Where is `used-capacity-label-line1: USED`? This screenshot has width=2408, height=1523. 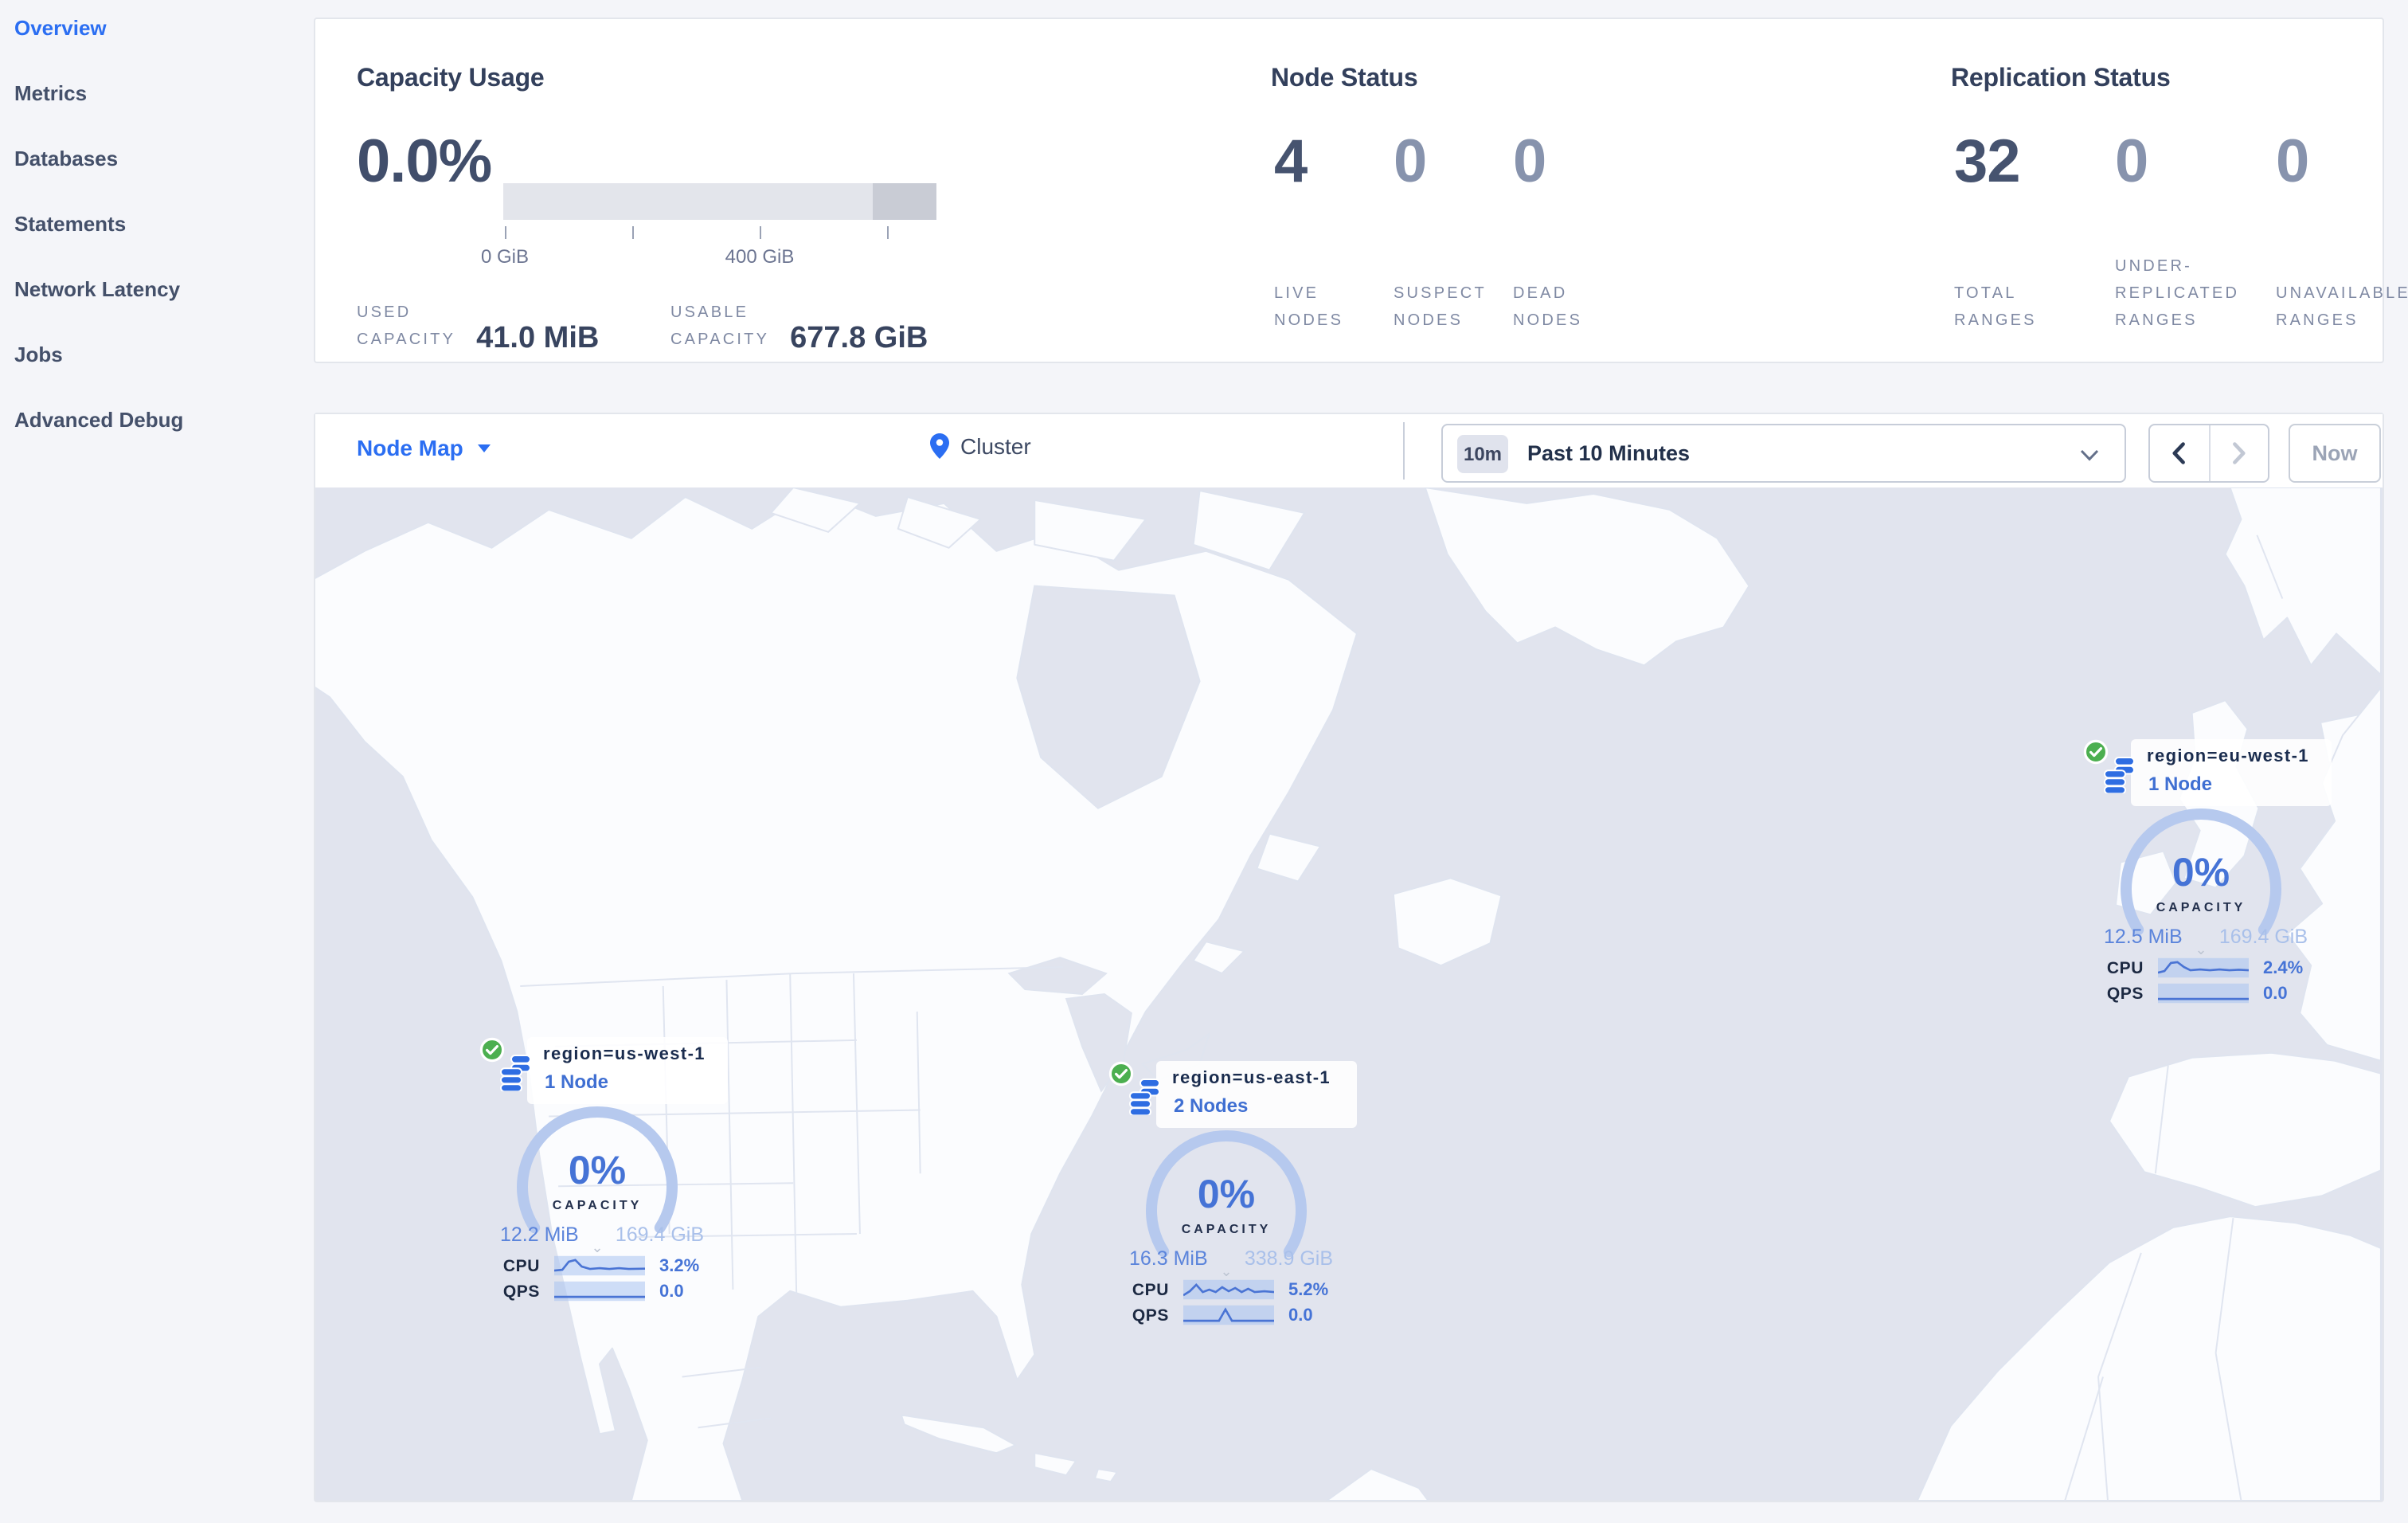 used-capacity-label-line1: USED is located at coordinates (384, 313).